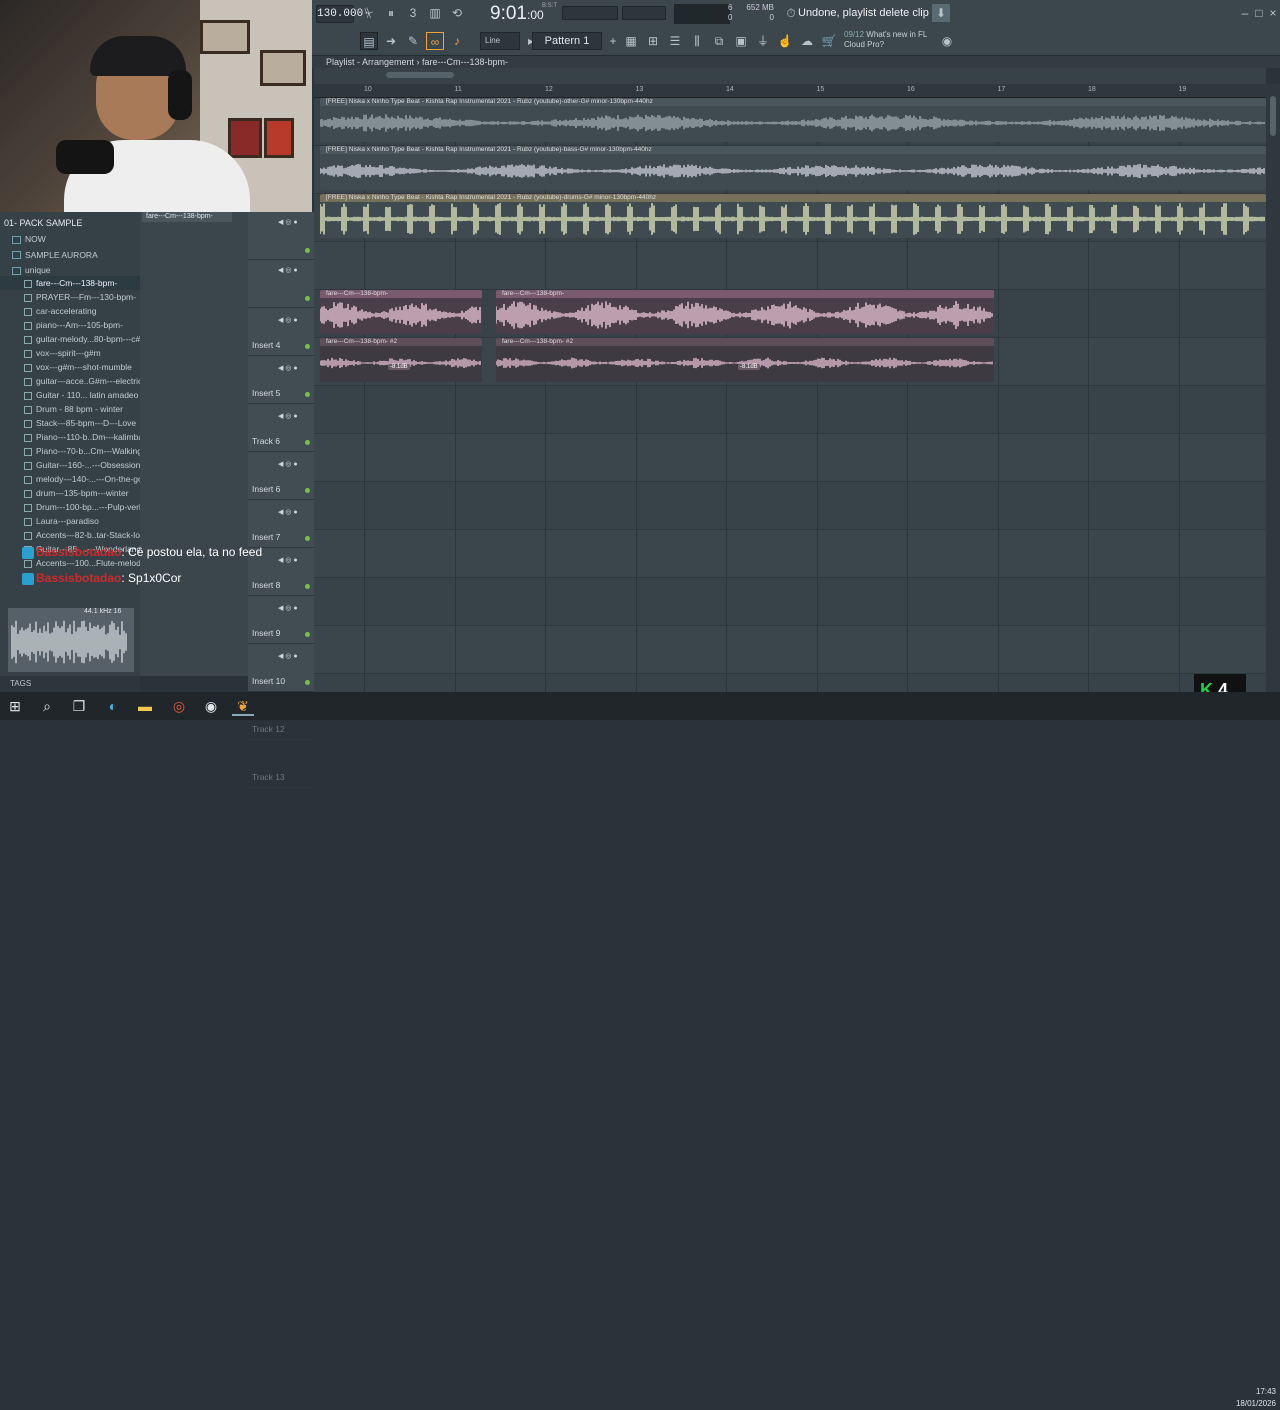 The image size is (1280, 1410). I want to click on tags-bar: TAGS, so click(70, 684).